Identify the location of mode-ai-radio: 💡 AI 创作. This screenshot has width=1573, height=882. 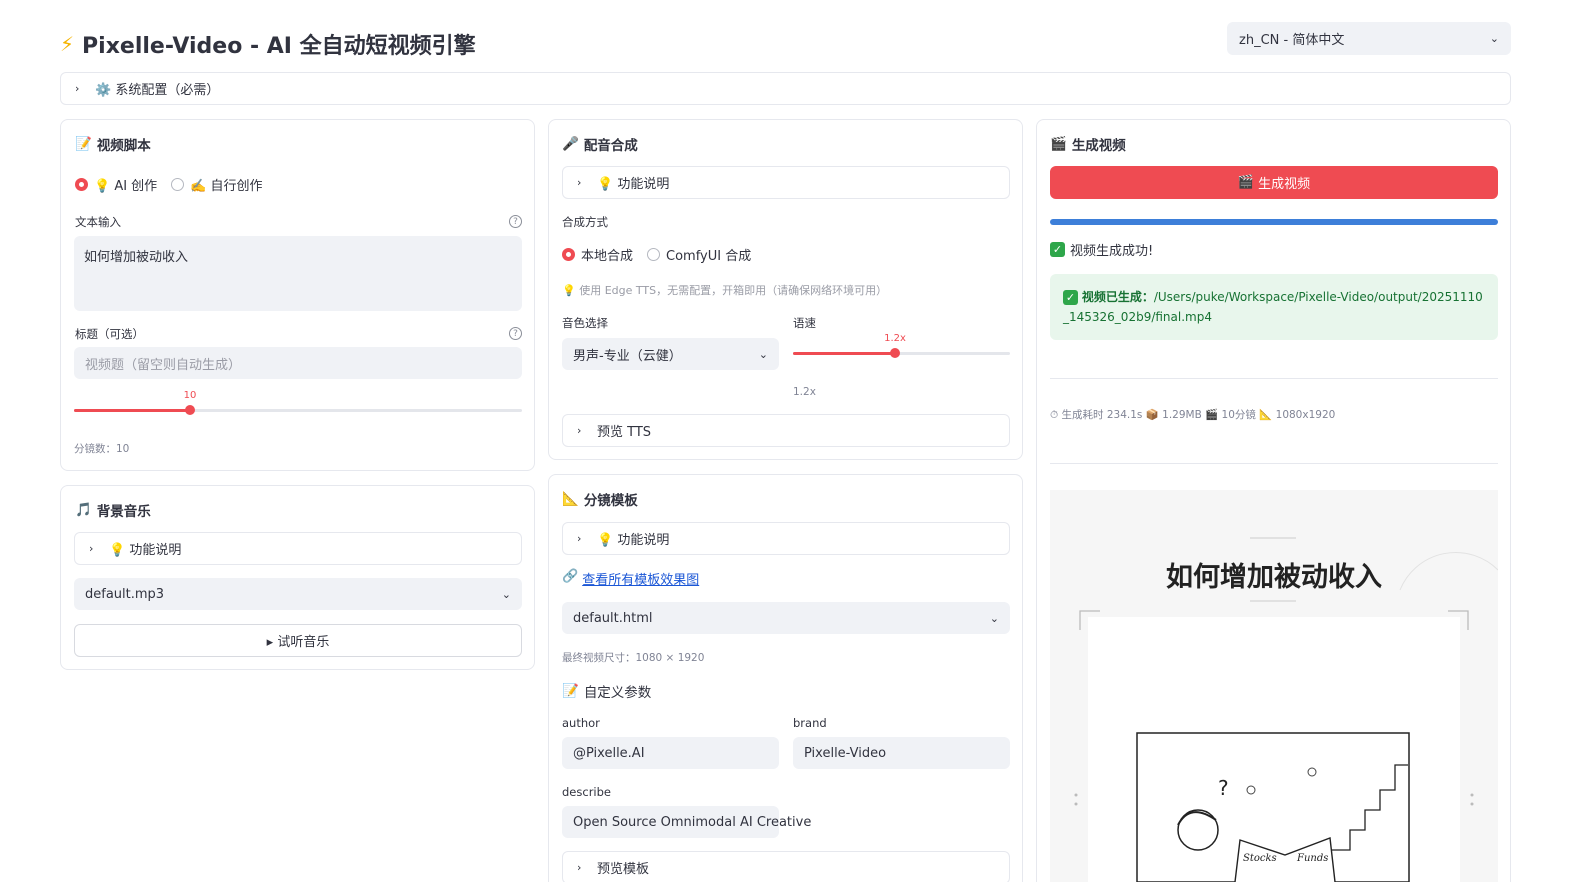
(116, 184).